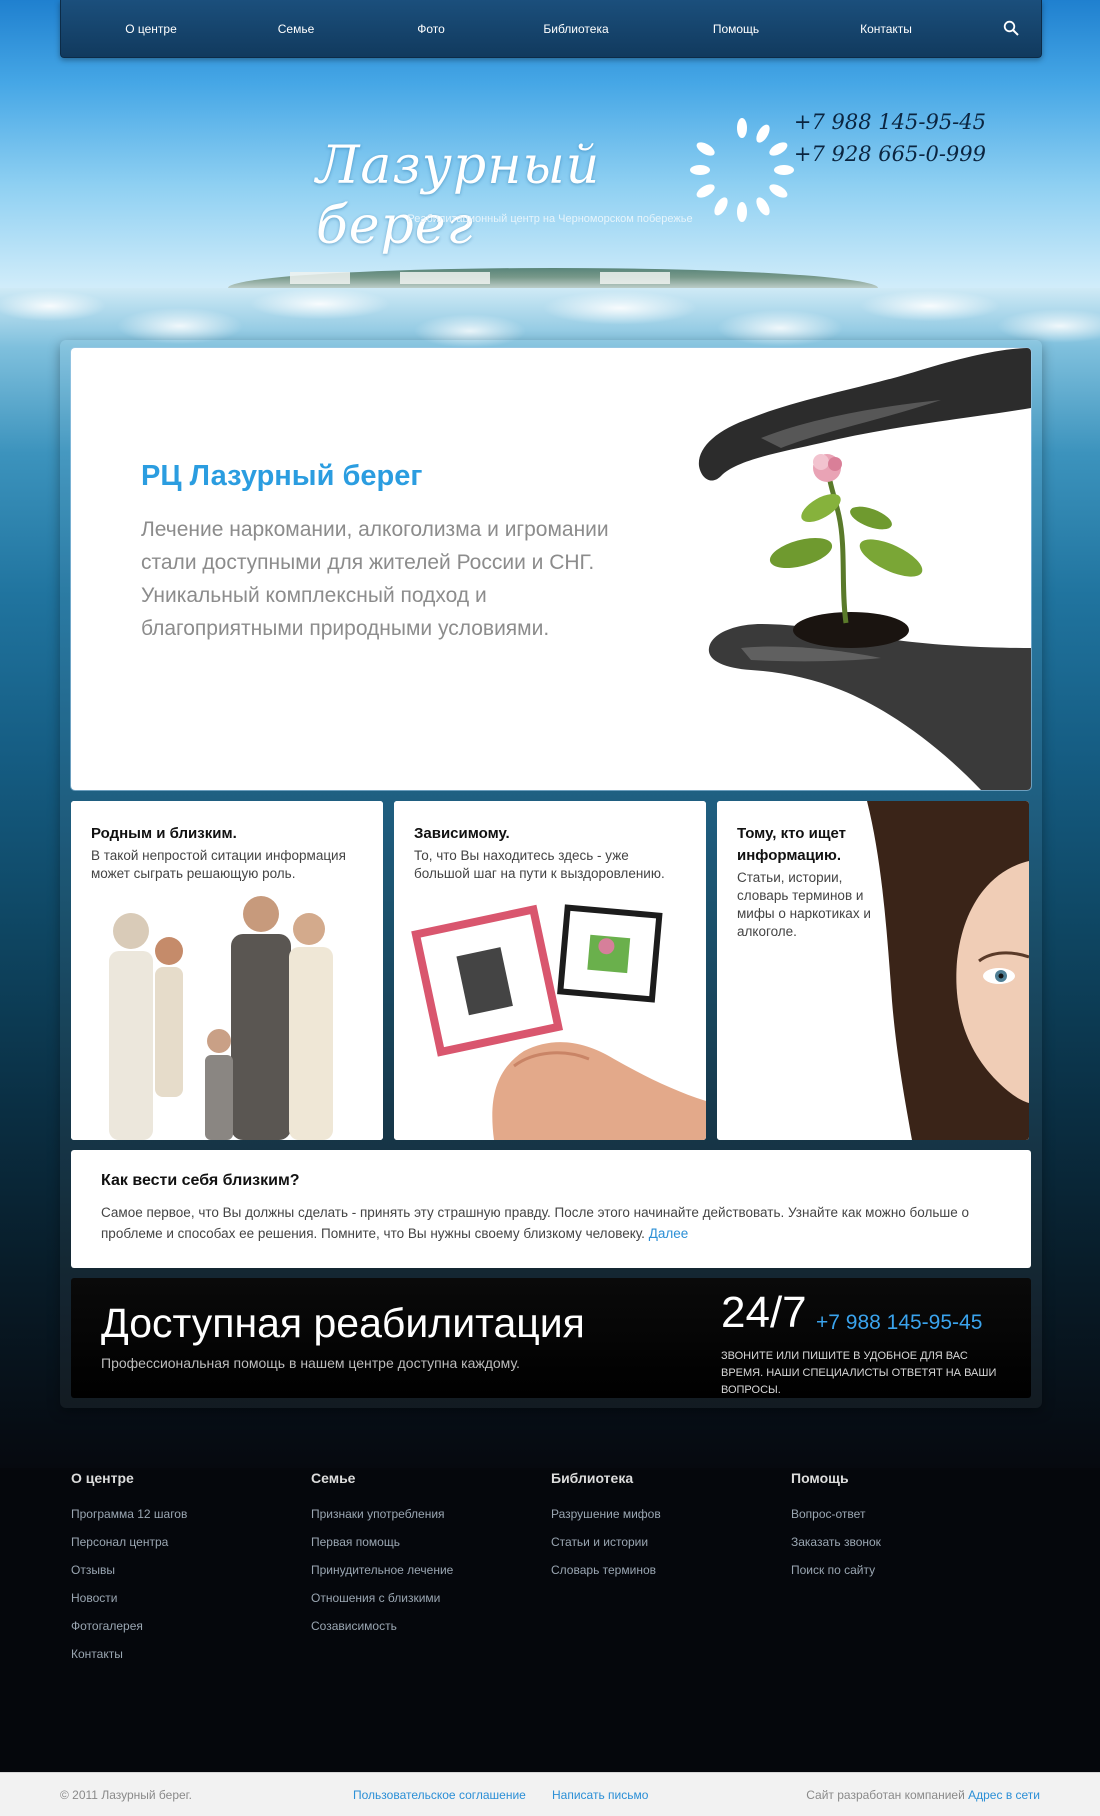 The image size is (1100, 1816). Describe the element at coordinates (126, 1795) in the screenshot. I see `copyright: © 2011 Лазурный берег.` at that location.